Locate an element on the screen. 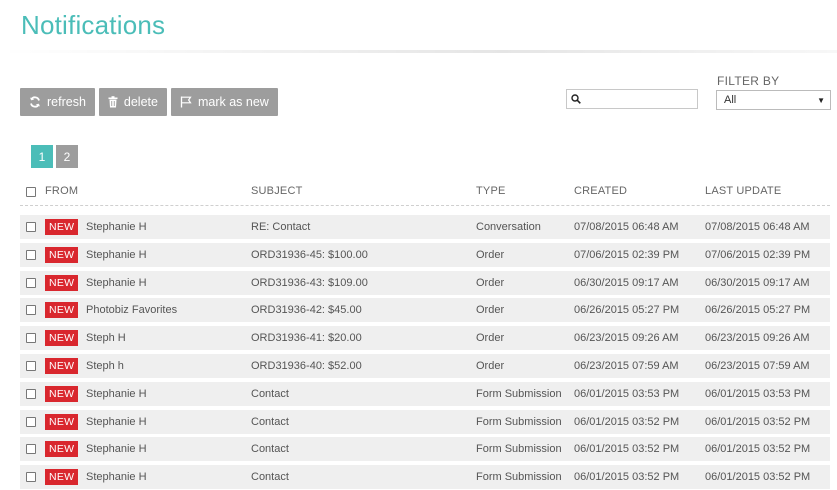 The image size is (837, 490). row-created: 06/23/2015 09:26 AM is located at coordinates (626, 338).